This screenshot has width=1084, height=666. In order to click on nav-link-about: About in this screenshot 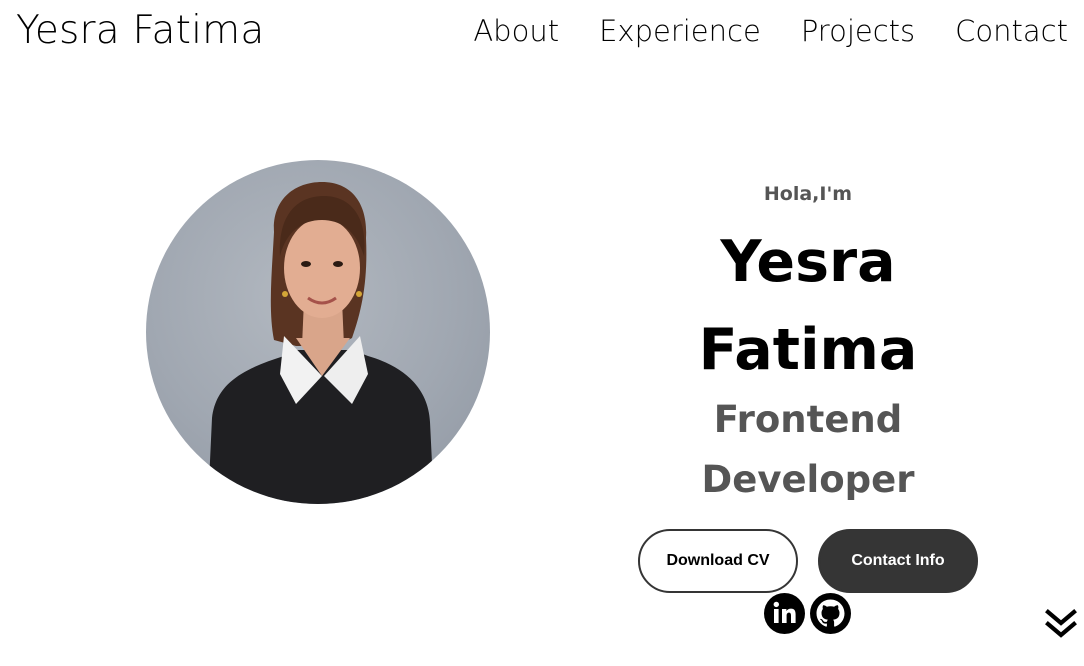, I will do `click(516, 31)`.